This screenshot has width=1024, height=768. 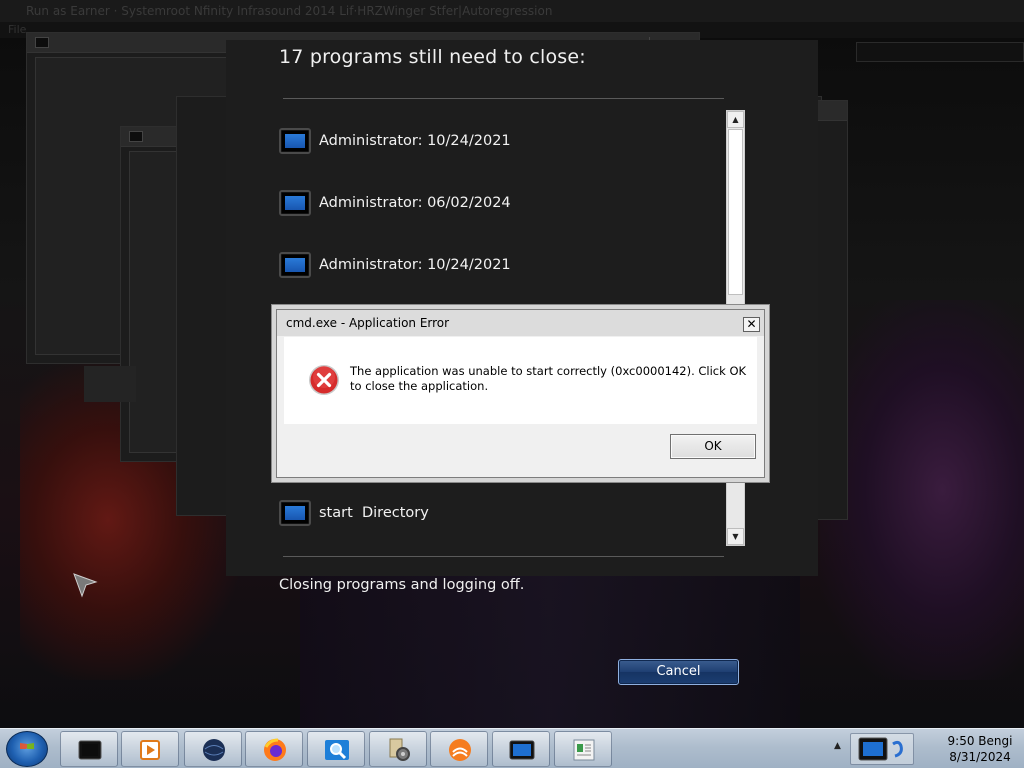 I want to click on divider-bottom, so click(x=503, y=556).